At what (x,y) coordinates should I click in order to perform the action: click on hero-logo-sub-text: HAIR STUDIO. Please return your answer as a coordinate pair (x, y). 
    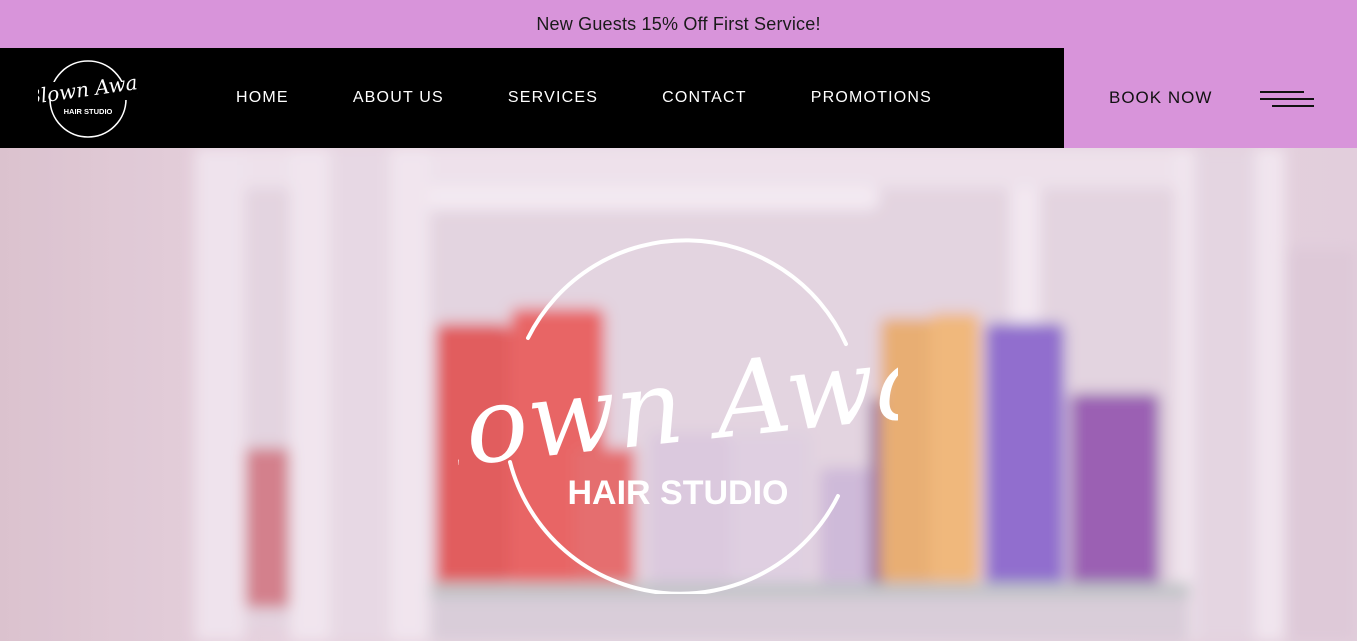
    Looking at the image, I should click on (678, 493).